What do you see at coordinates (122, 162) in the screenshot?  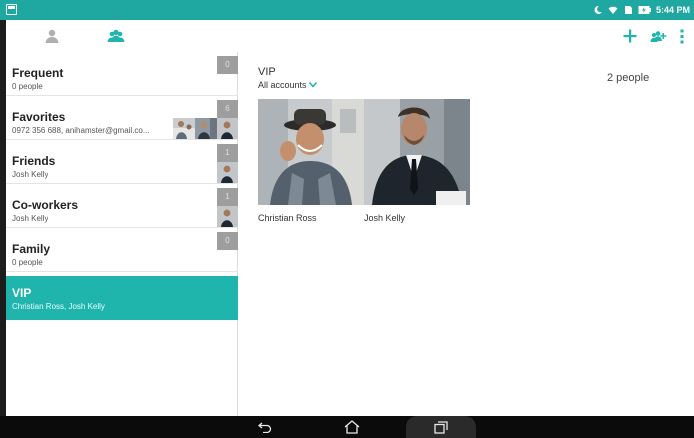 I see `group-item-friends: Friends Josh Kelly 1` at bounding box center [122, 162].